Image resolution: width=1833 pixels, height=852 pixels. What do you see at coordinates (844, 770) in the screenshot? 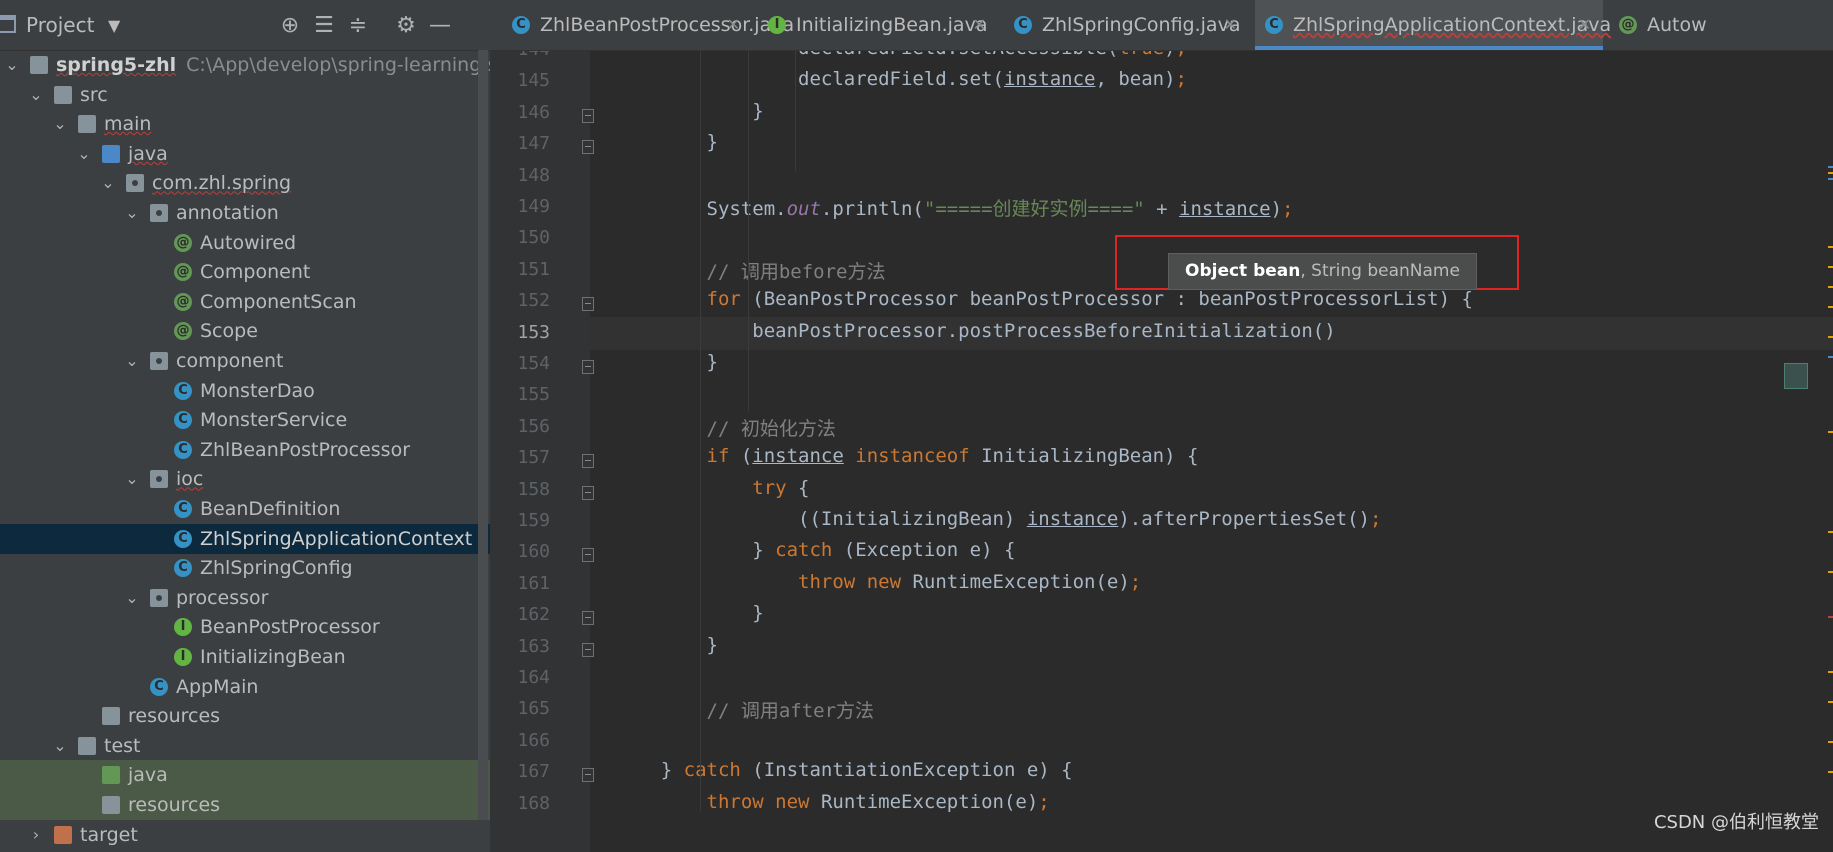
I see `code-line: } catch (InstantiationException e) {` at bounding box center [844, 770].